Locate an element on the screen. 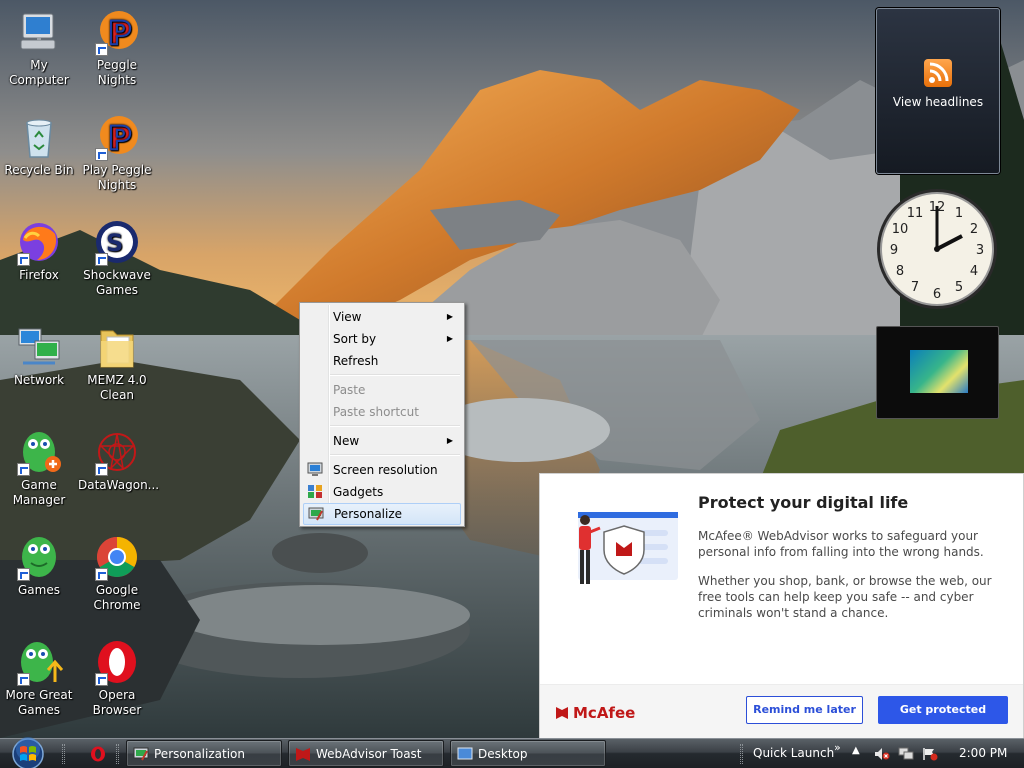 Image resolution: width=1024 pixels, height=768 pixels. desktop-icon-google-chrome: Google Chrome is located at coordinates (117, 573).